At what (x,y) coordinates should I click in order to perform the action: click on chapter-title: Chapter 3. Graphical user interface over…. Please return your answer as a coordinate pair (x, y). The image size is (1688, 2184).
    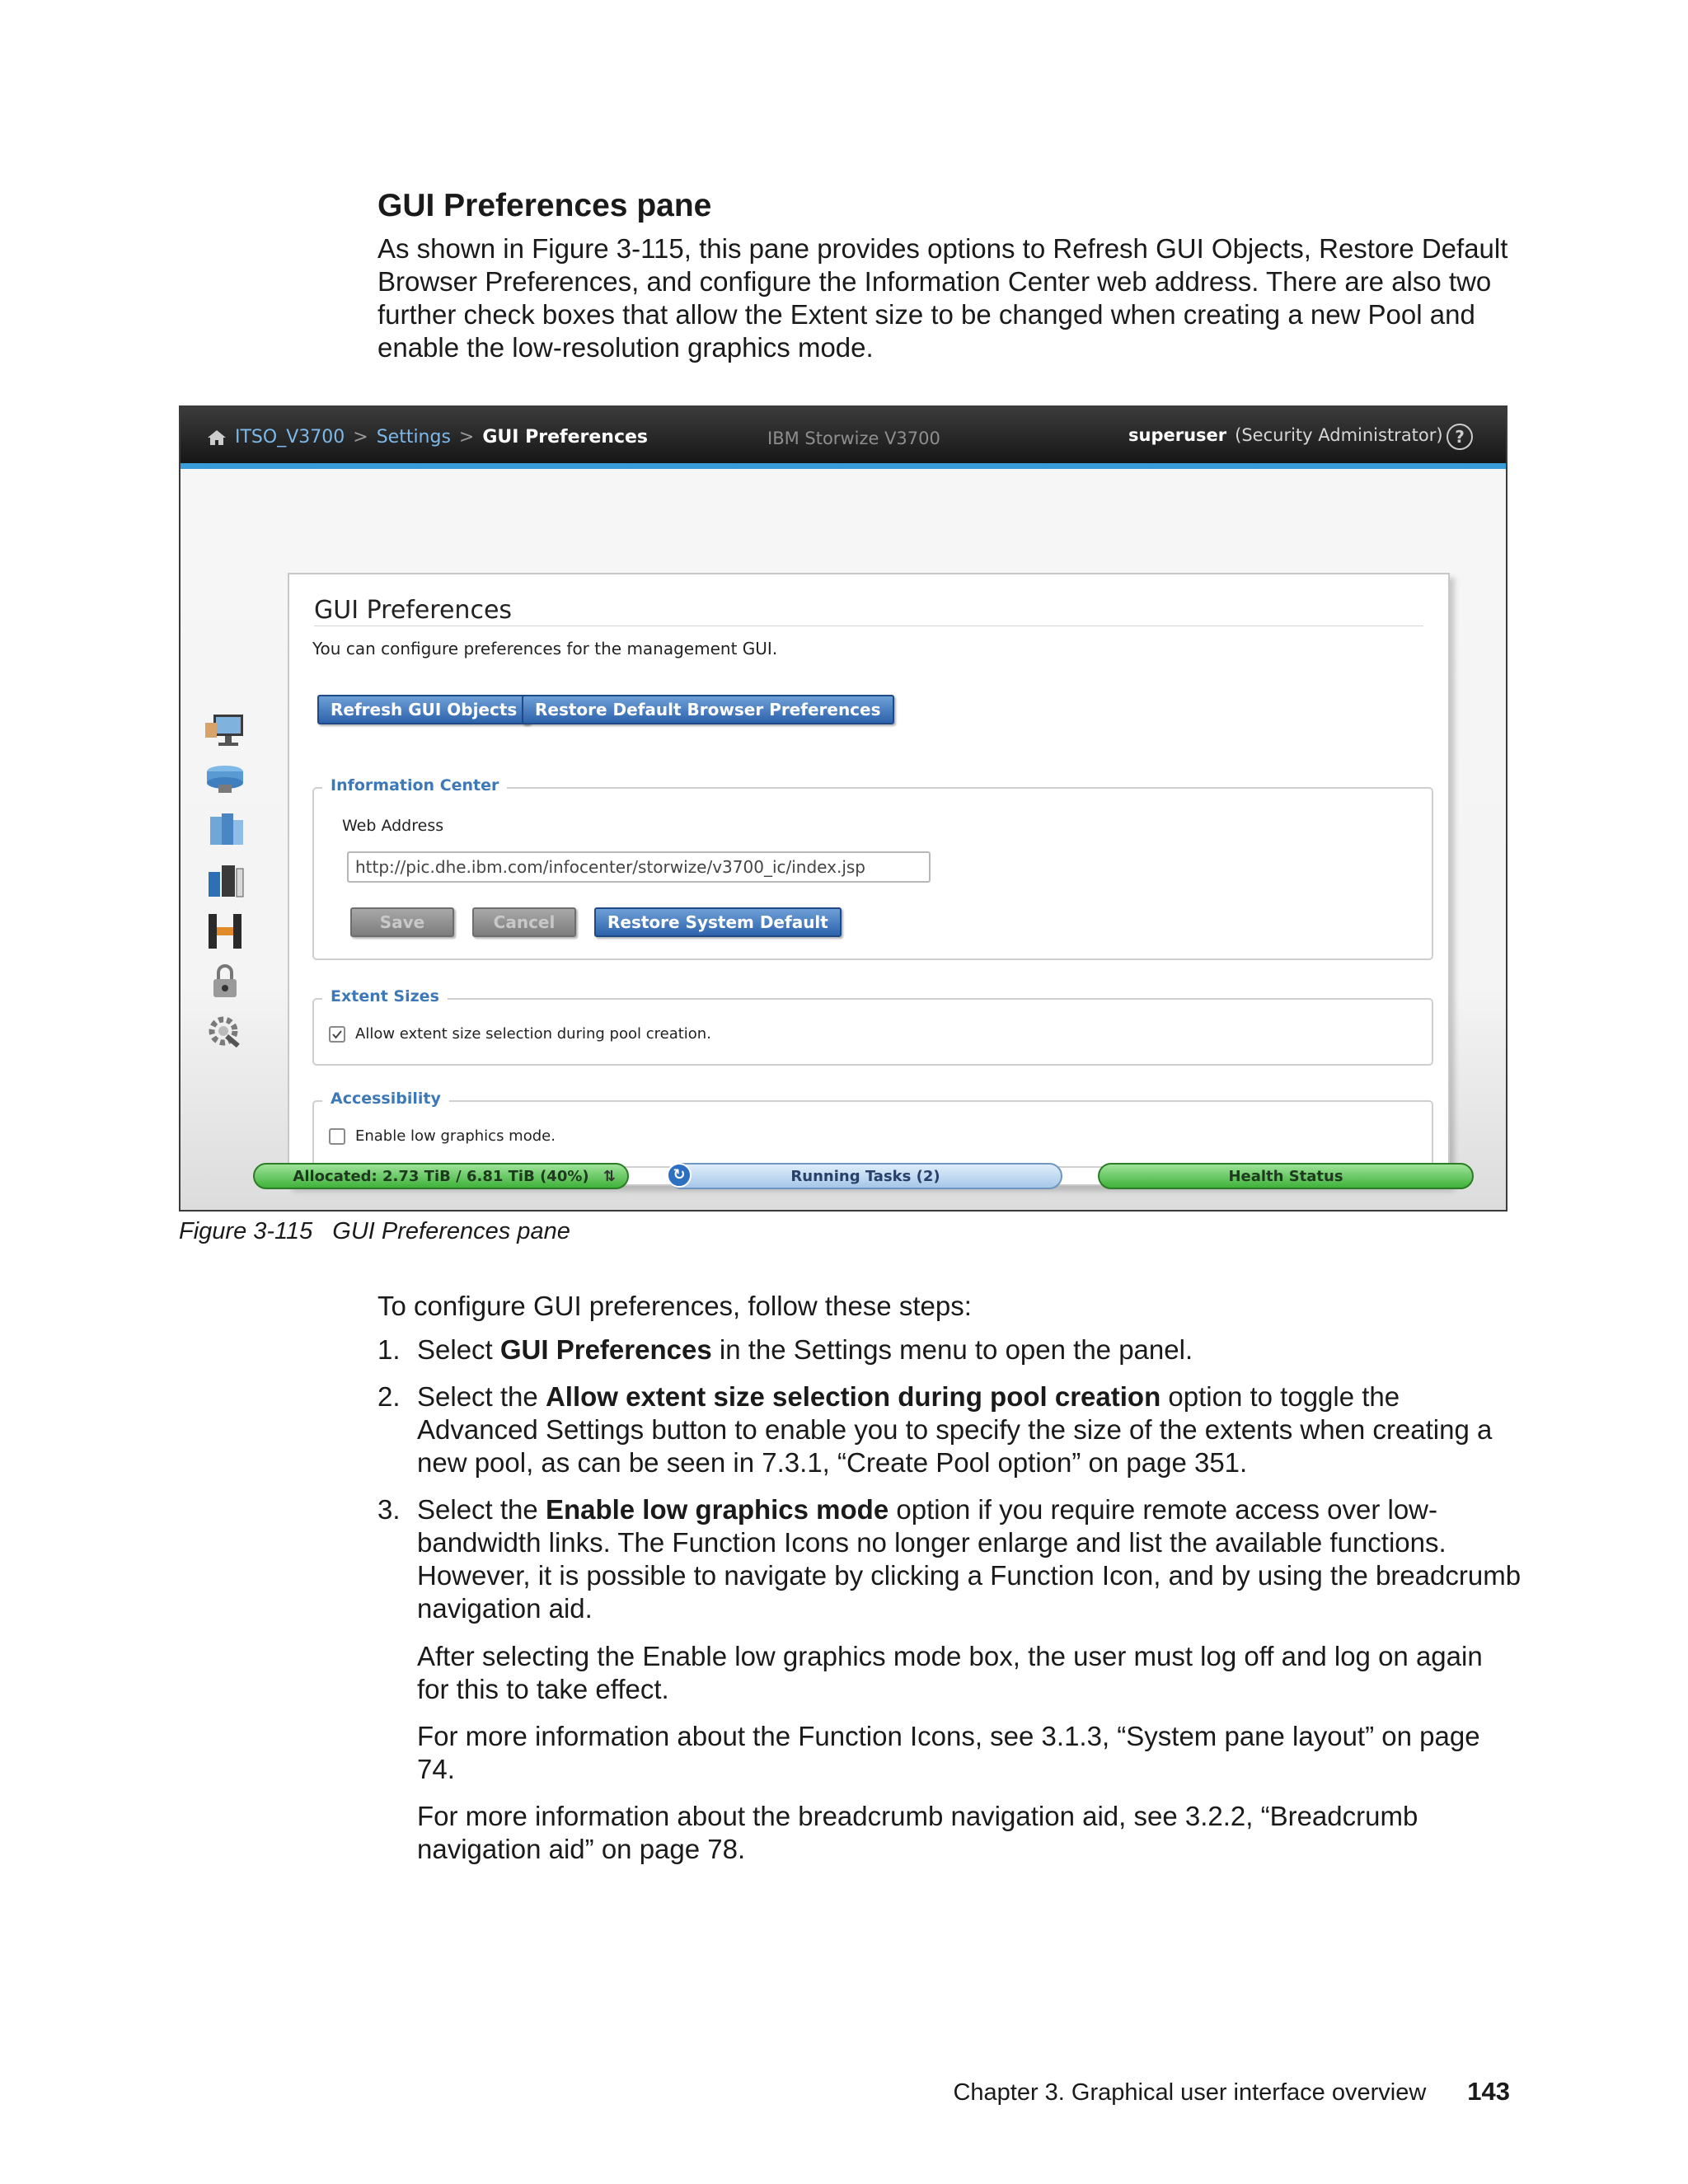
    Looking at the image, I should click on (1190, 2092).